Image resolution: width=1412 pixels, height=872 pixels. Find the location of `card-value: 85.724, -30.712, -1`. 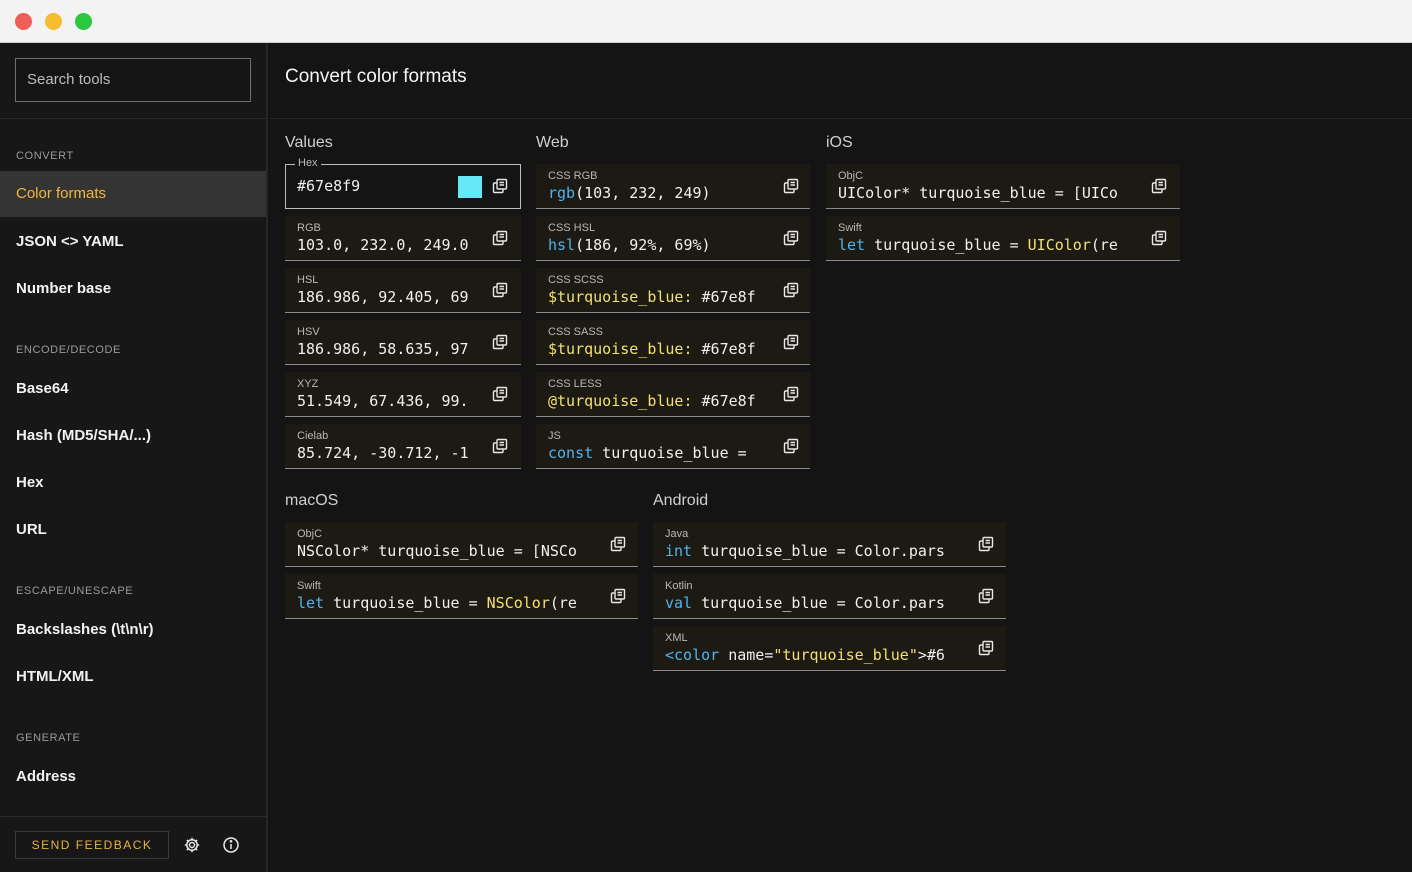

card-value: 85.724, -30.712, -1 is located at coordinates (383, 453).